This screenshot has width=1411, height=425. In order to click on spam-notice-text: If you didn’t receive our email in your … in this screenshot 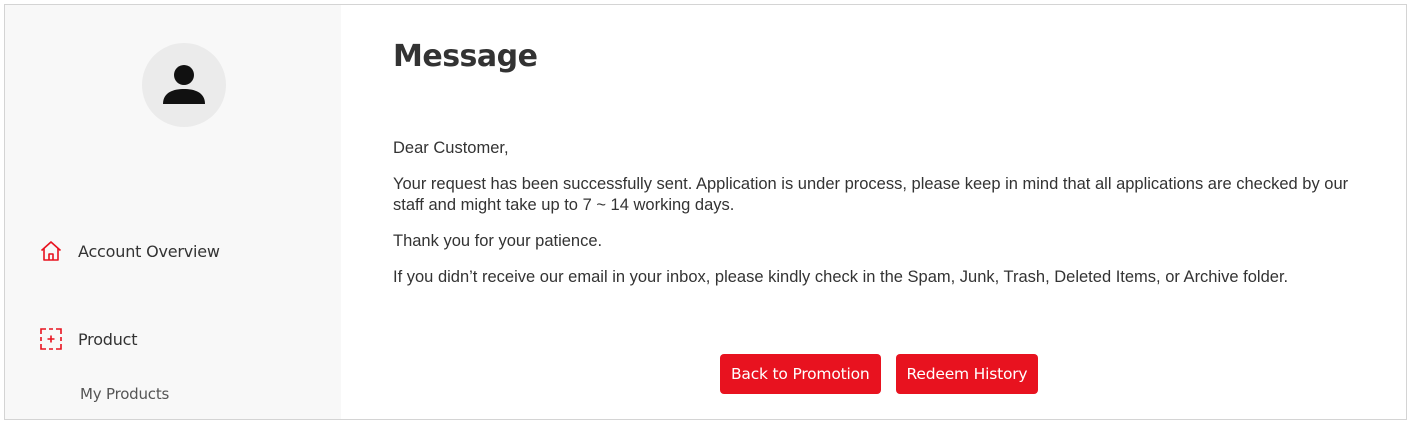, I will do `click(841, 277)`.